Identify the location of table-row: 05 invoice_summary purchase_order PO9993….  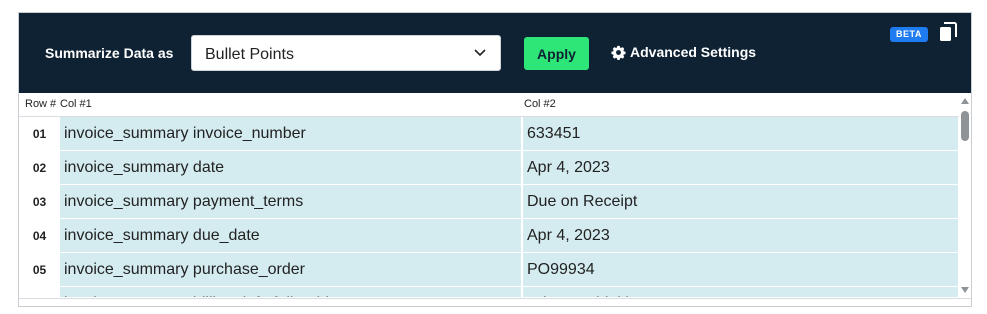
(489, 270).